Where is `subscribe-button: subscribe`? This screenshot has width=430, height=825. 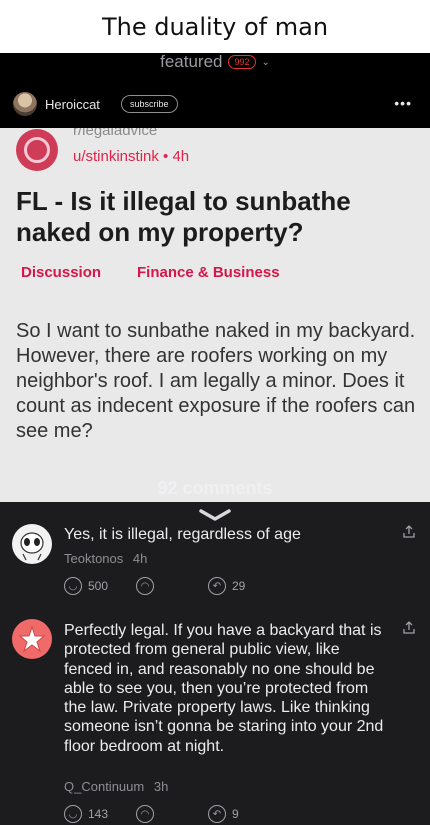 subscribe-button: subscribe is located at coordinates (149, 104).